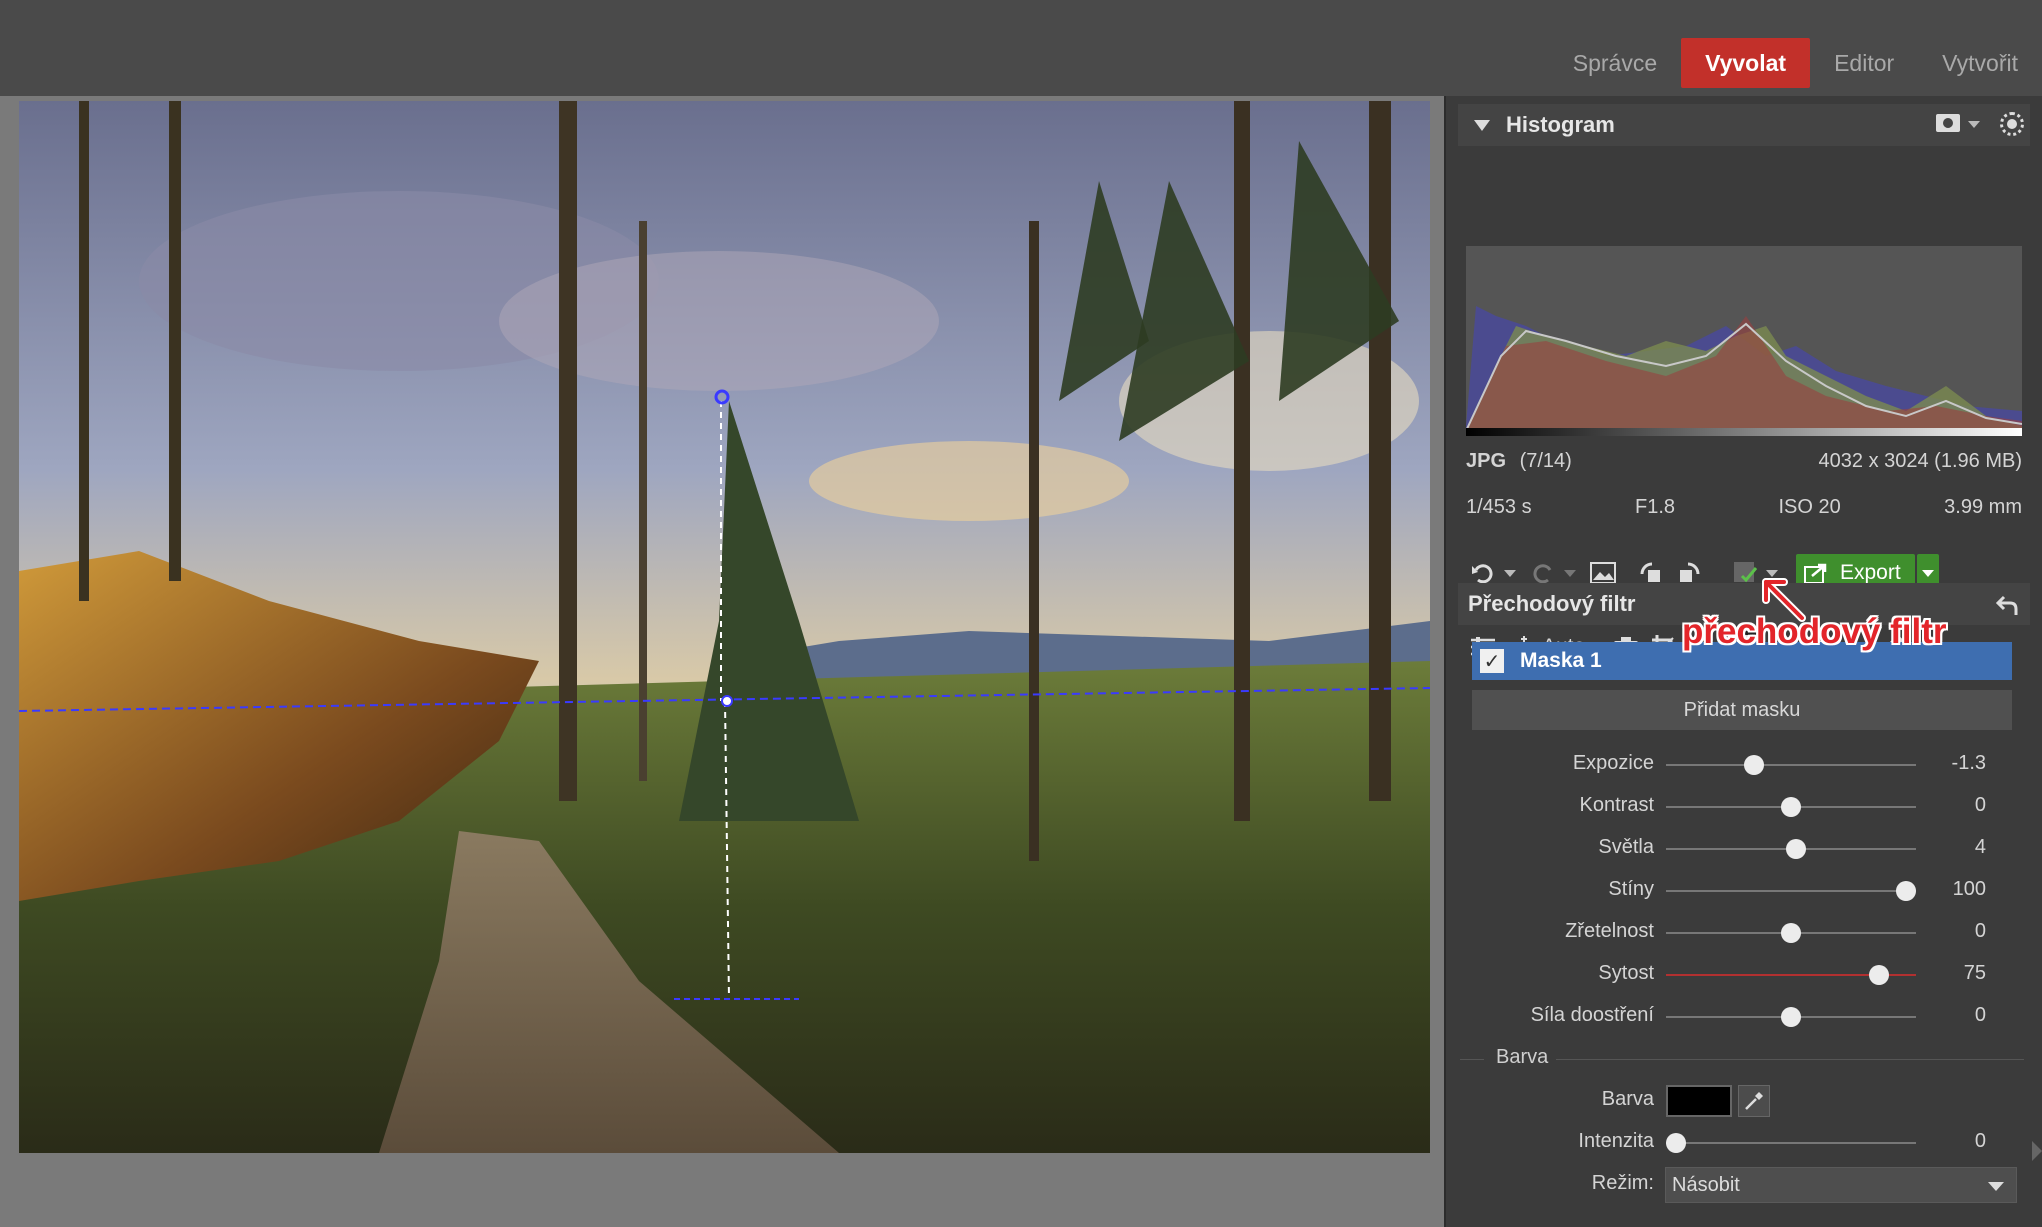  Describe the element at coordinates (1864, 63) in the screenshot. I see `tab-editor: Editor` at that location.